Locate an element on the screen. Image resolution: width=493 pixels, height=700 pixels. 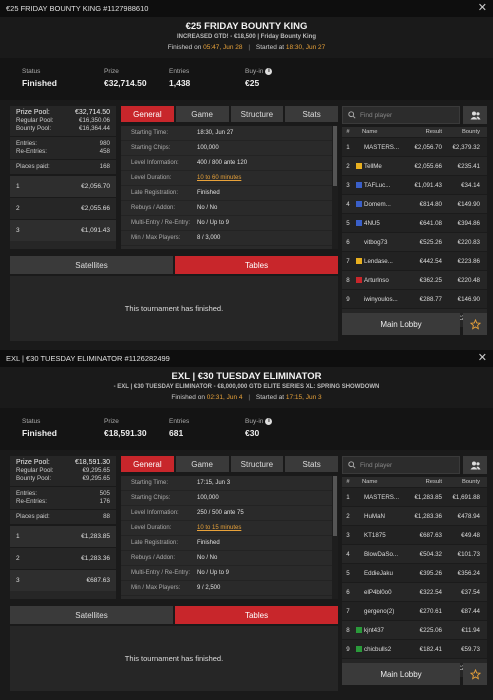
window-title: €25 FRIDAY BOUNTY KING #1127988610 is located at coordinates (77, 8).